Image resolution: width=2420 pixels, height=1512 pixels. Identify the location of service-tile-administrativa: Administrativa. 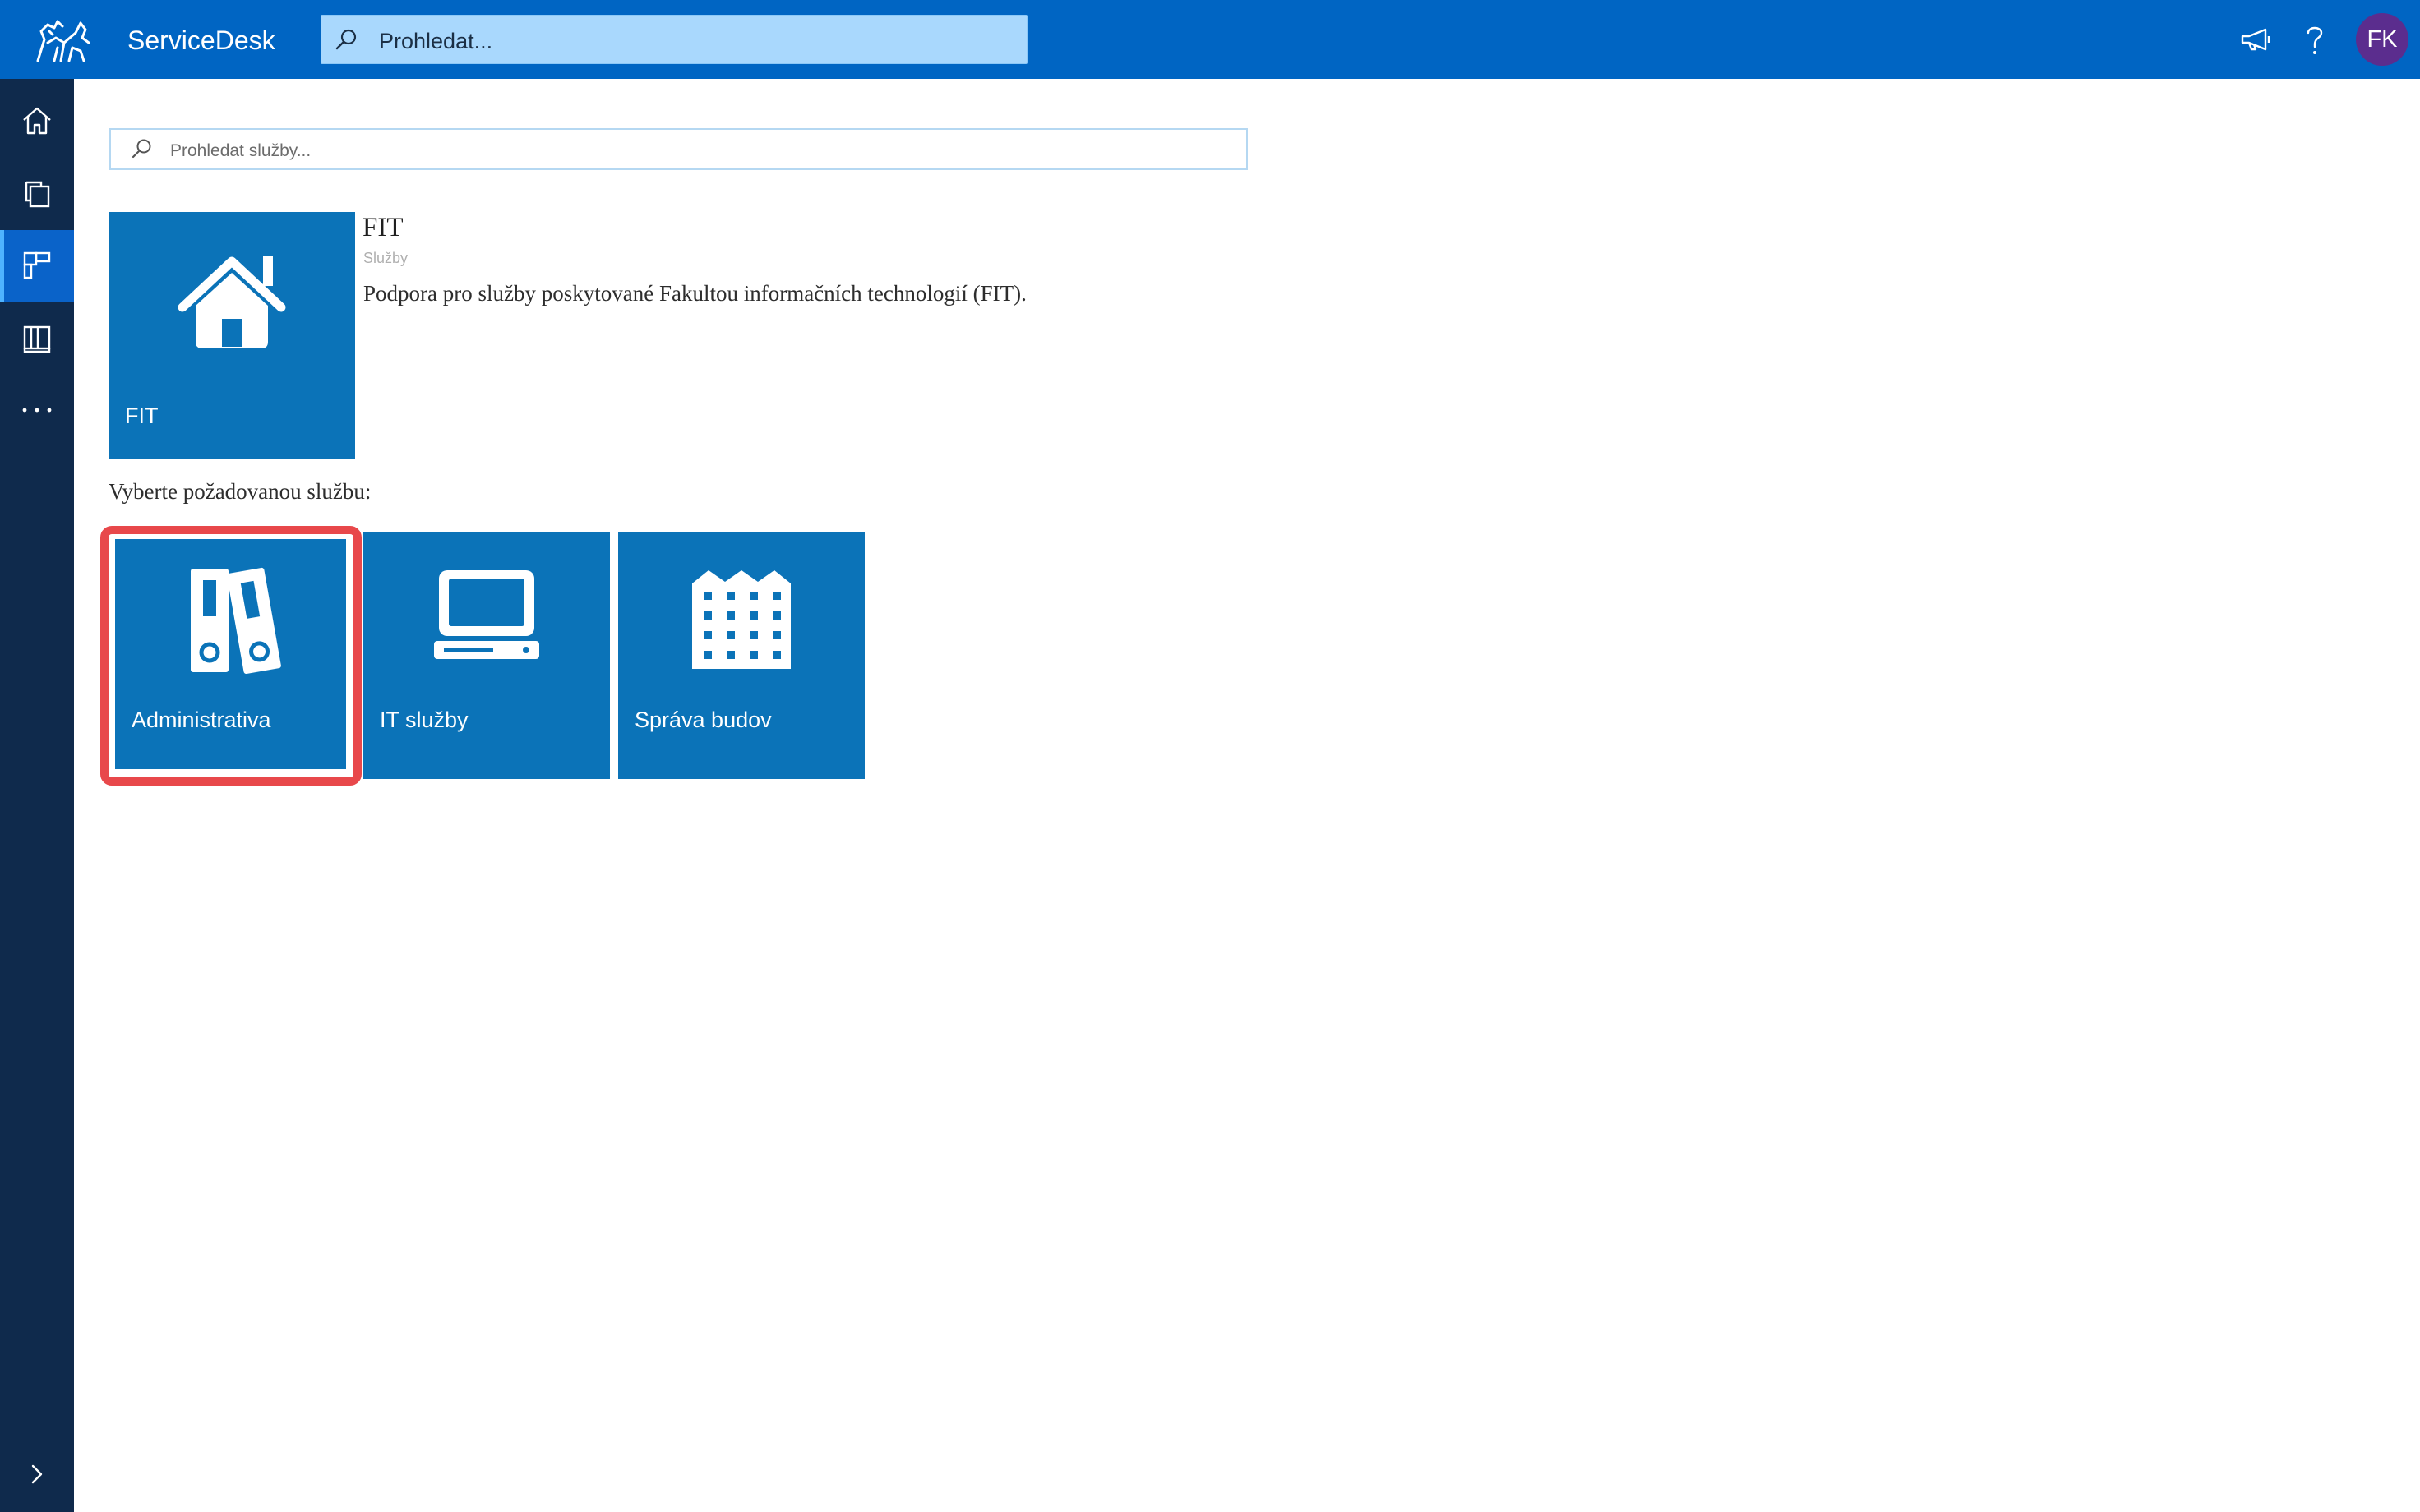
(230, 654).